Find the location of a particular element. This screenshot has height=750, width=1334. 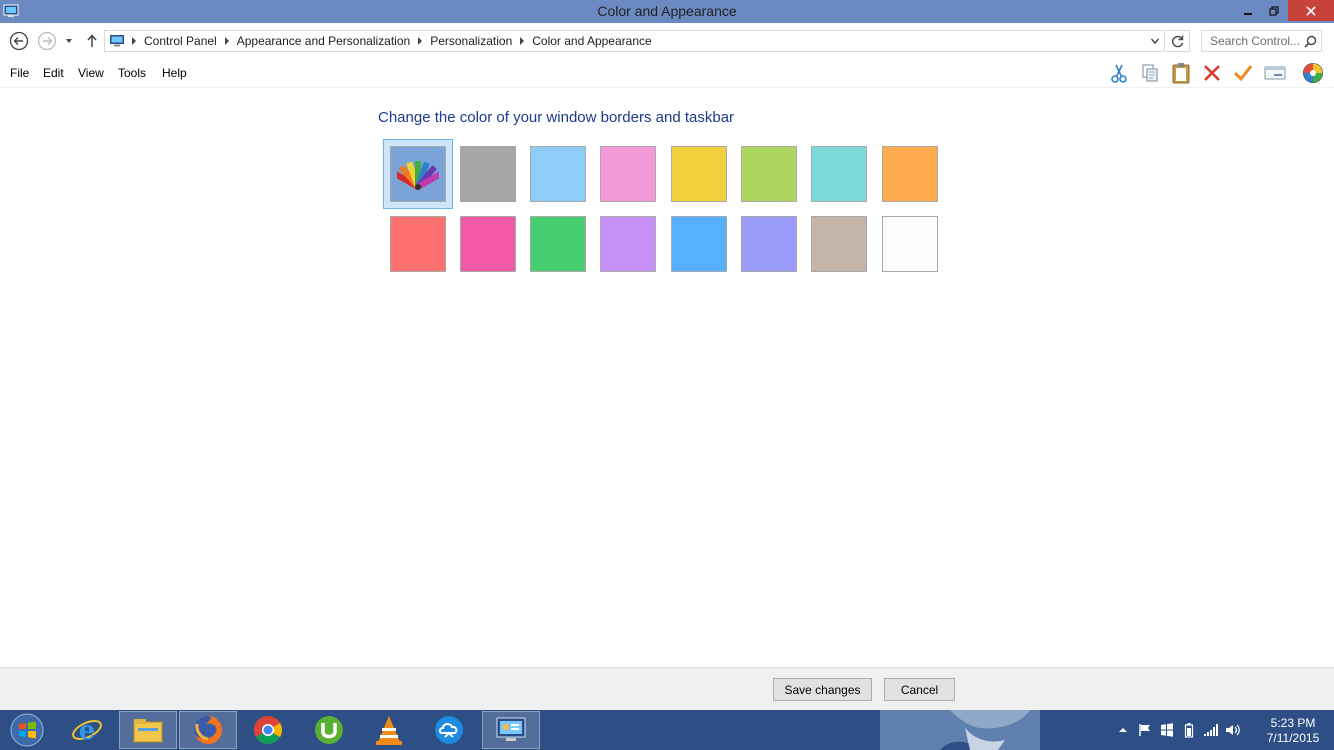

menu-tools: Tools is located at coordinates (132, 73).